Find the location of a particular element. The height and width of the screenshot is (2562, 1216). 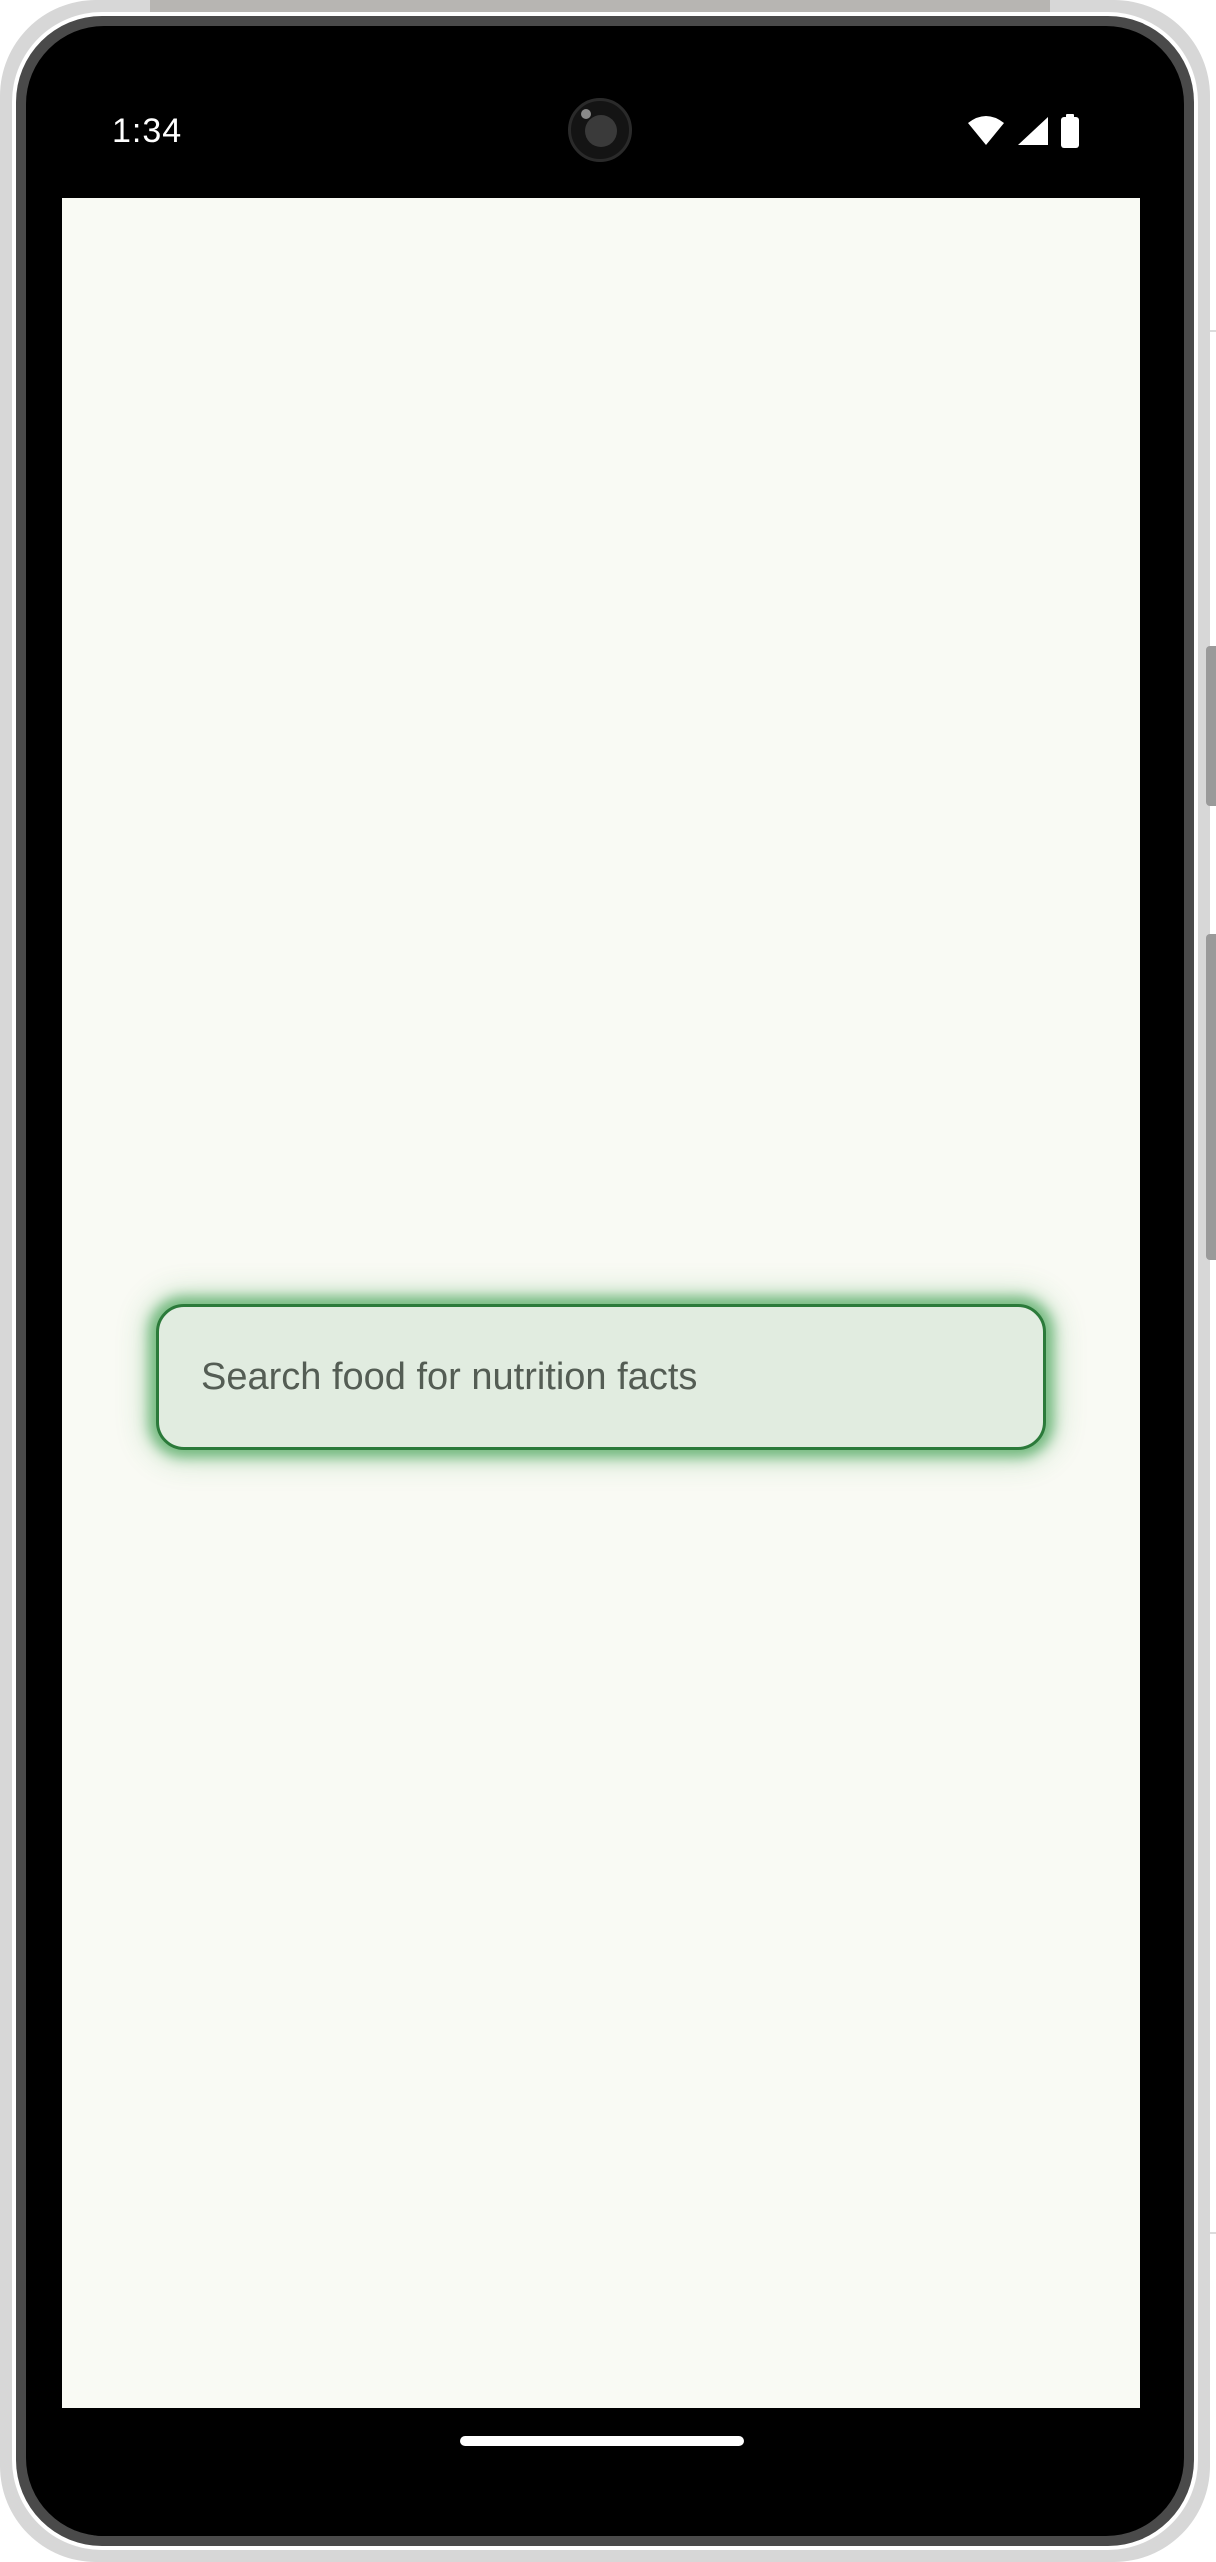

phone-chin is located at coordinates (601, 2501).